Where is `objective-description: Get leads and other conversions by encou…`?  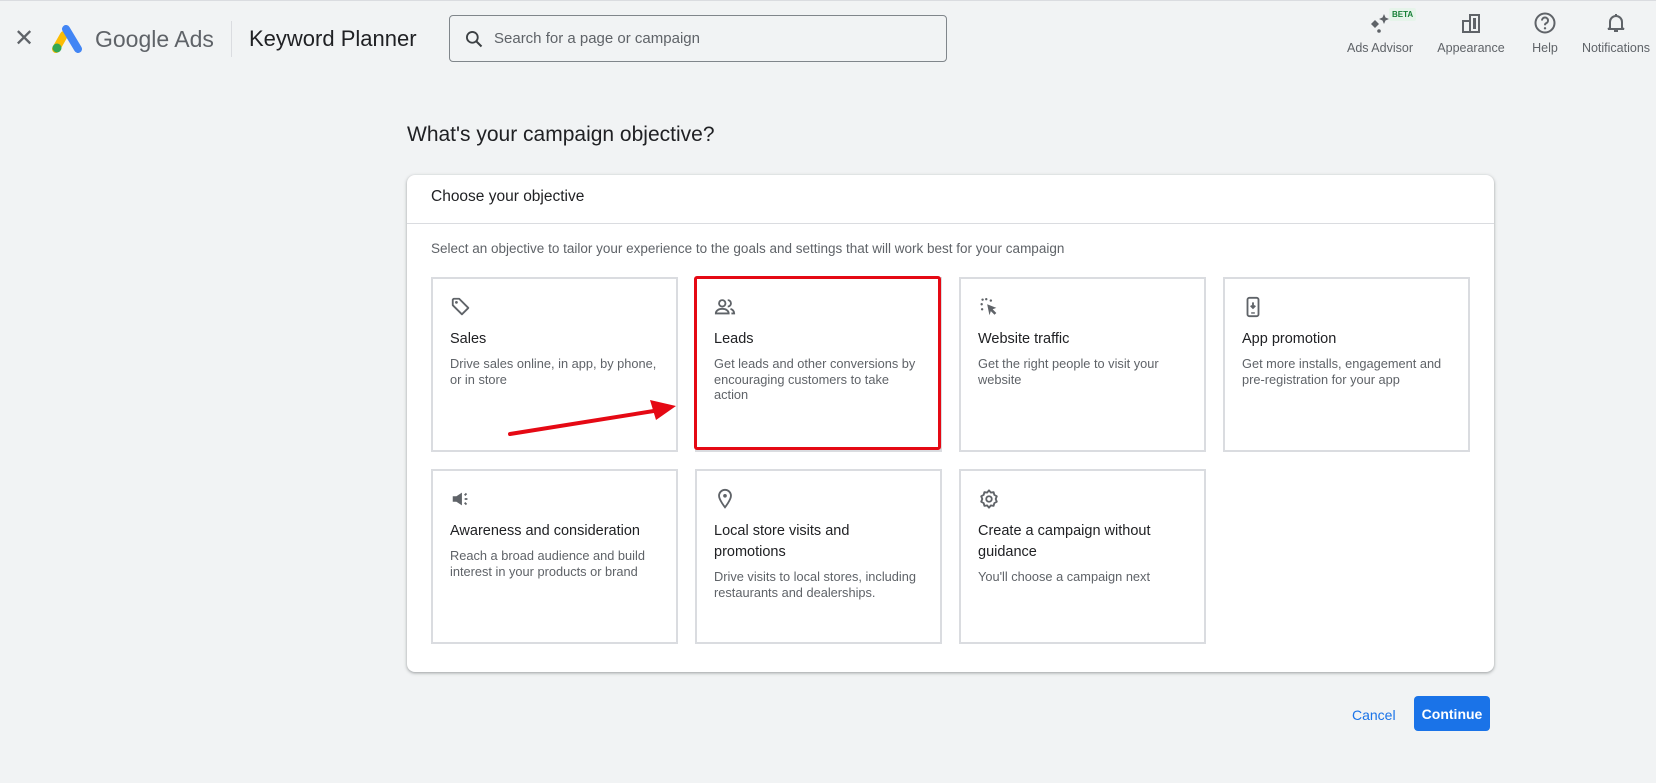
objective-description: Get leads and other conversions by encou… is located at coordinates (815, 379).